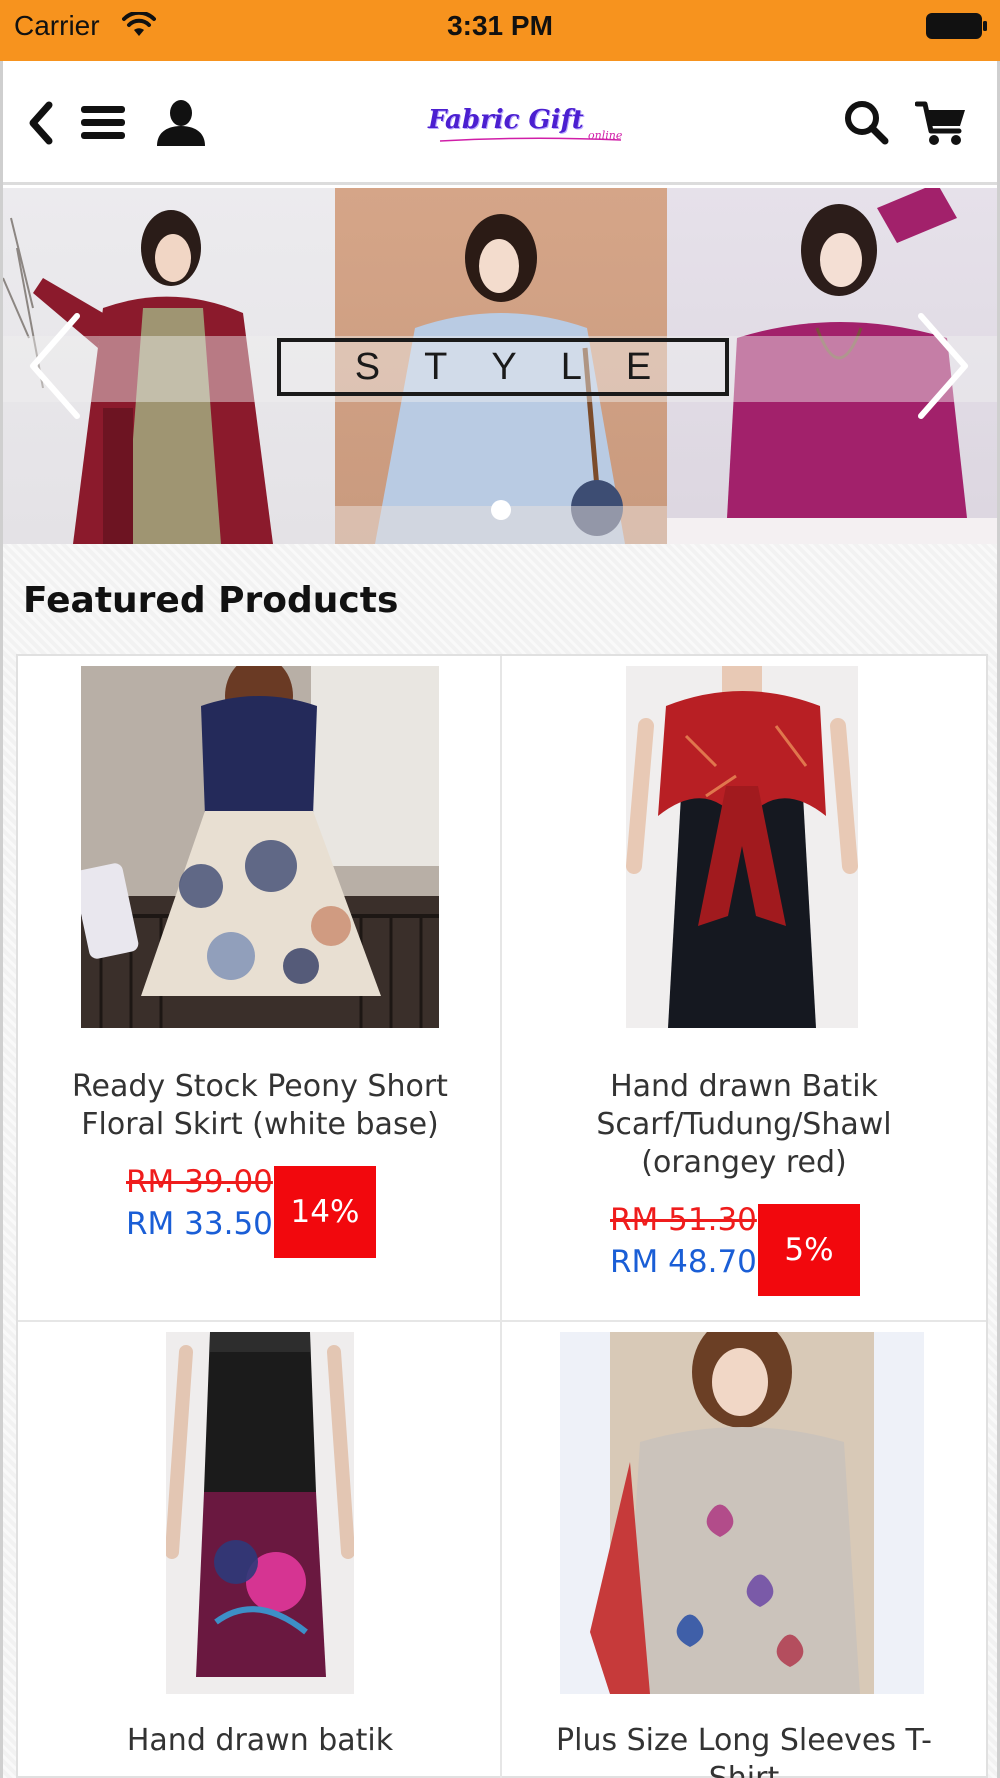  I want to click on cart-icon, so click(941, 123).